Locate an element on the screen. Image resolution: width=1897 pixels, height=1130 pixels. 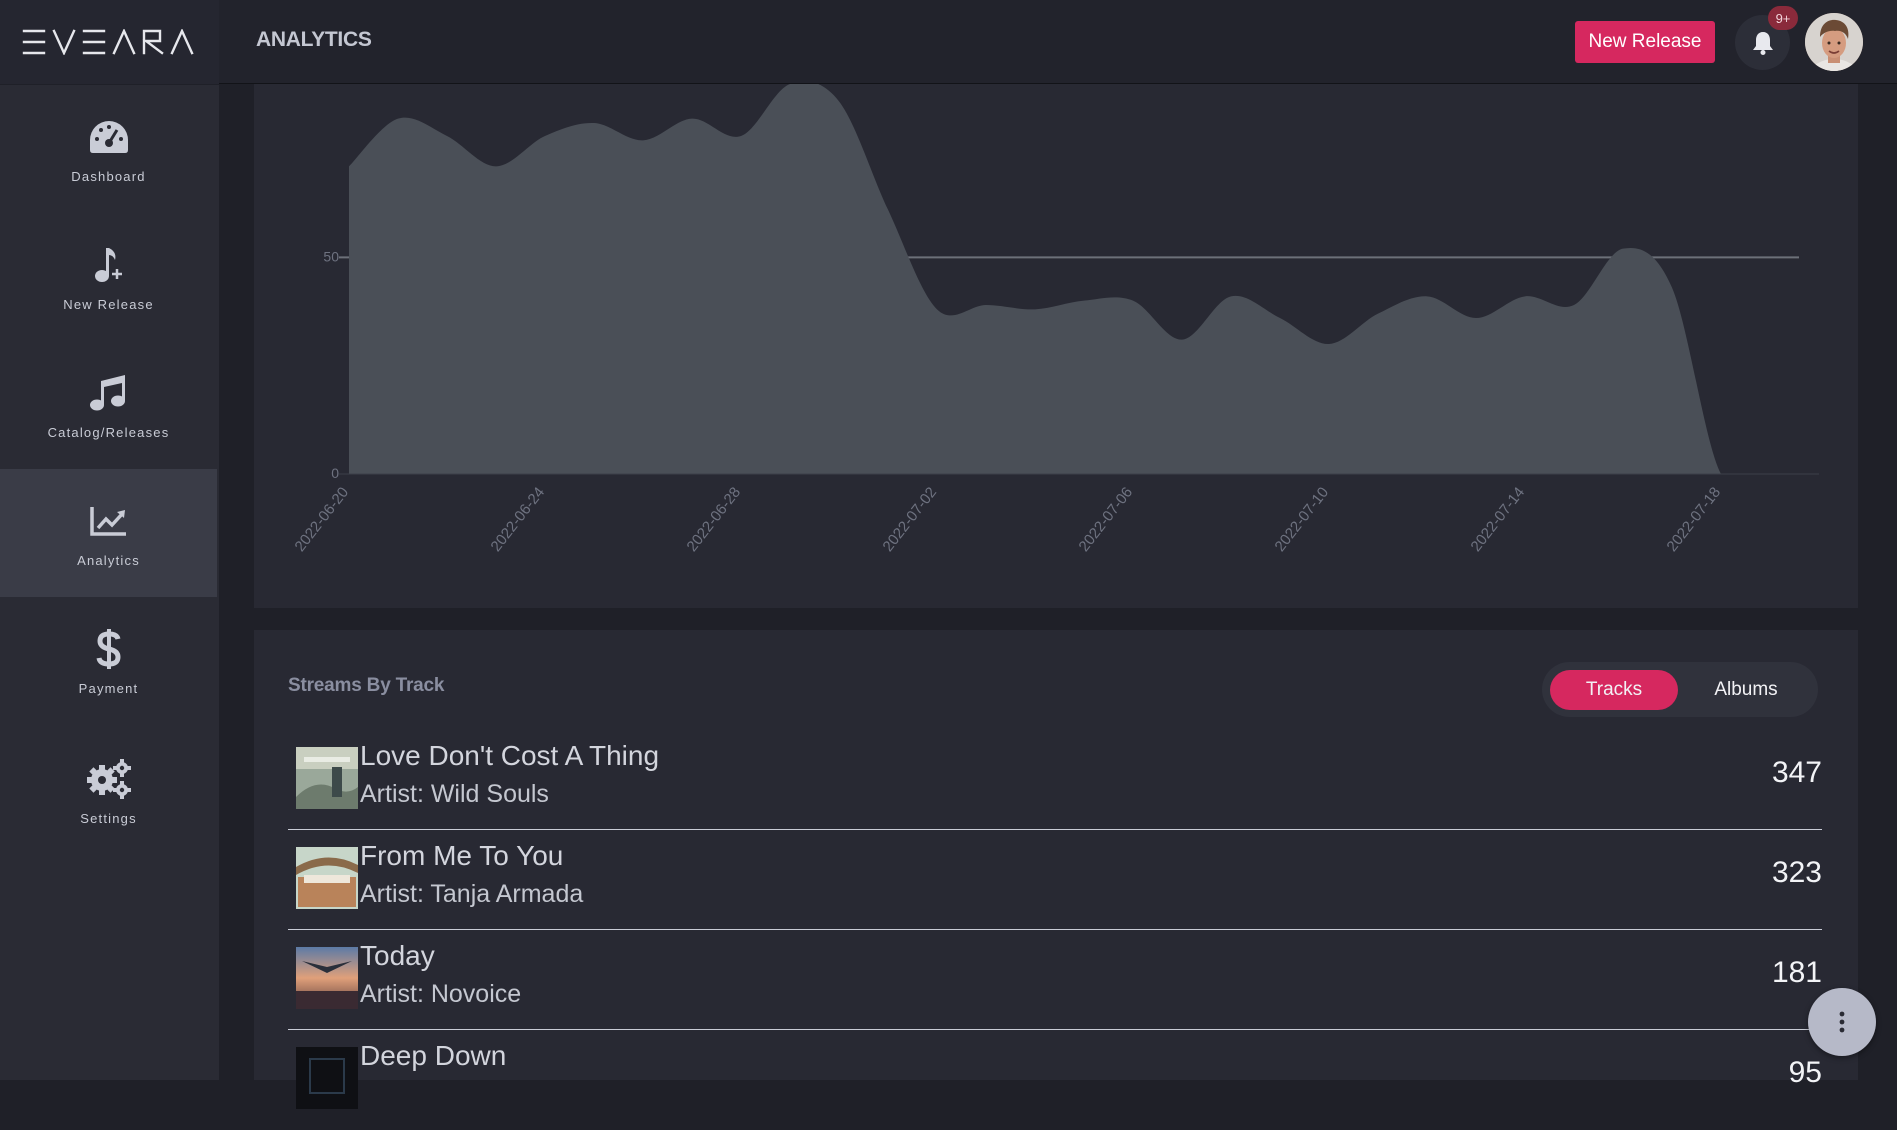
sidebar-item-label: New Release is located at coordinates (108, 304).